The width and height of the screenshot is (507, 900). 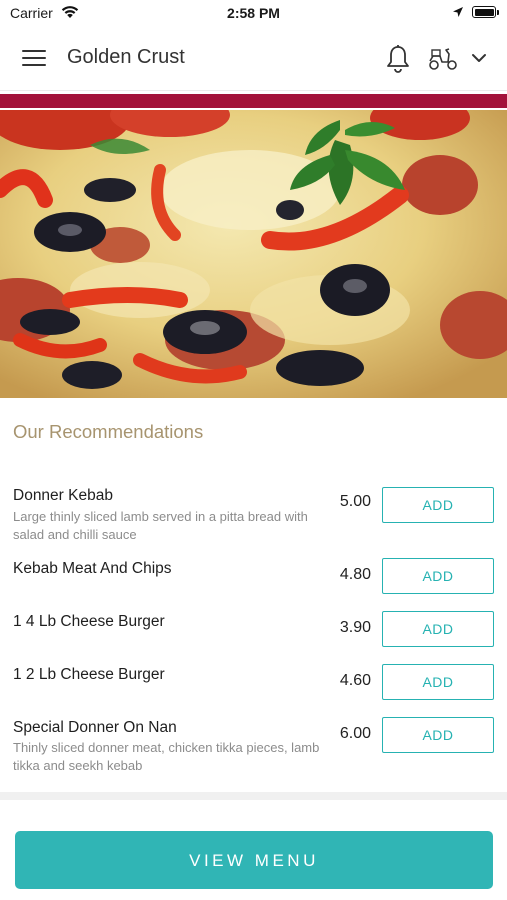 What do you see at coordinates (89, 674) in the screenshot?
I see `item-name: 1 2 Lb Cheese Burger` at bounding box center [89, 674].